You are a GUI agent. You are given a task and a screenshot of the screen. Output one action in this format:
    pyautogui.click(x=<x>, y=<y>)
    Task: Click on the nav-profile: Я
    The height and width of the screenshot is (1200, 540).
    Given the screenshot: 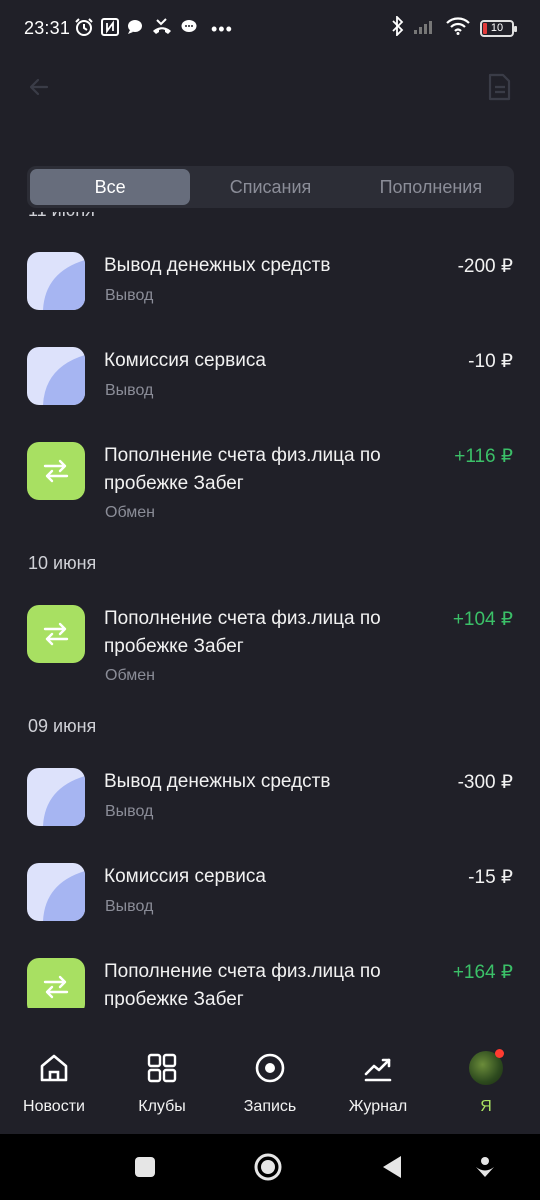 What is the action you would take?
    pyautogui.click(x=486, y=1089)
    